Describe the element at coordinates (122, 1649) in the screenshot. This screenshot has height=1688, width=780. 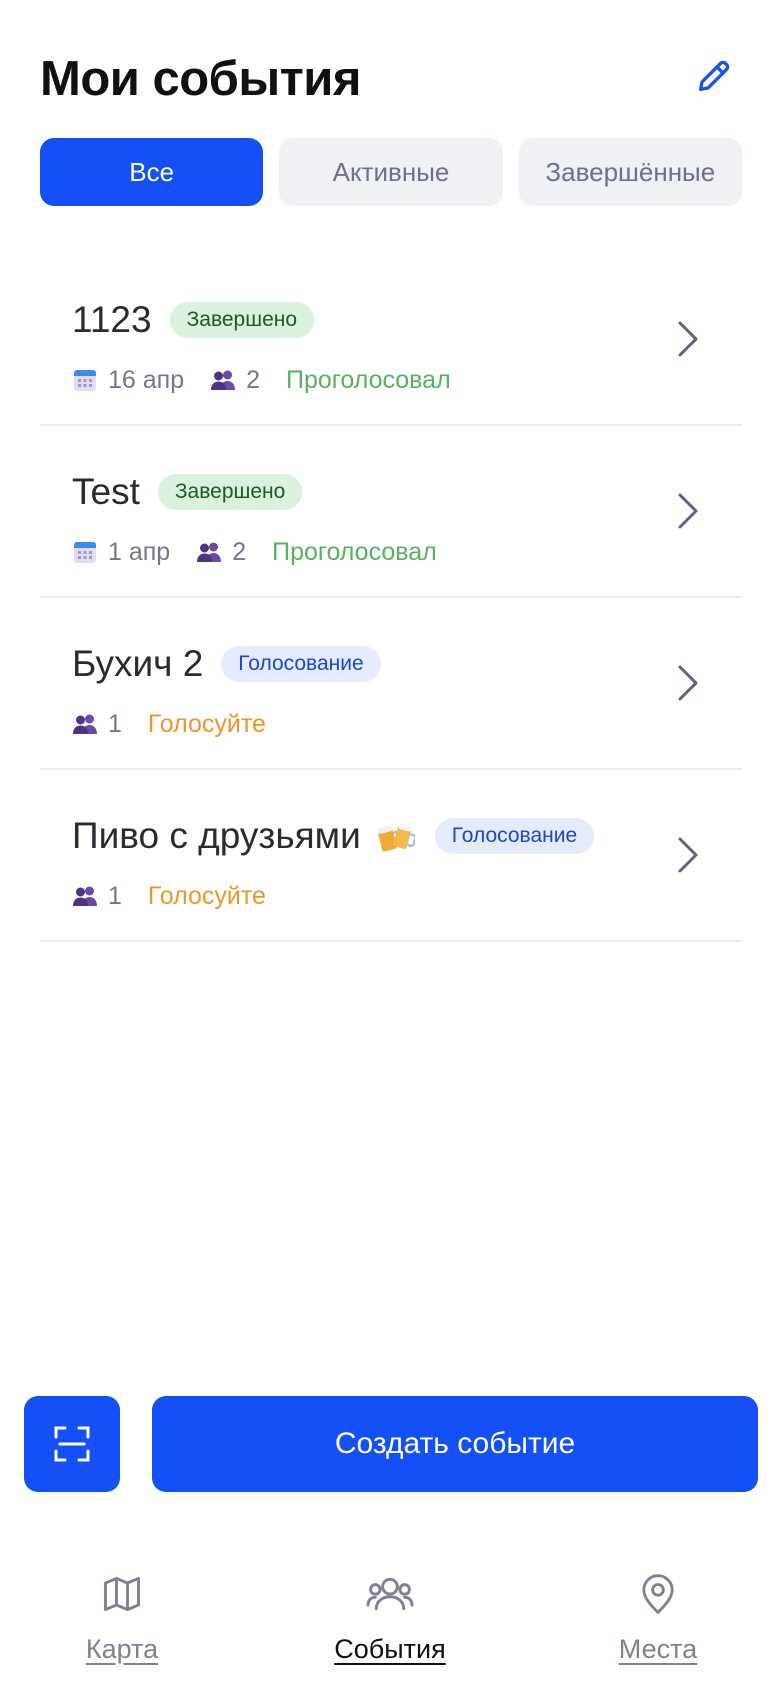
I see `tab-label: Карта` at that location.